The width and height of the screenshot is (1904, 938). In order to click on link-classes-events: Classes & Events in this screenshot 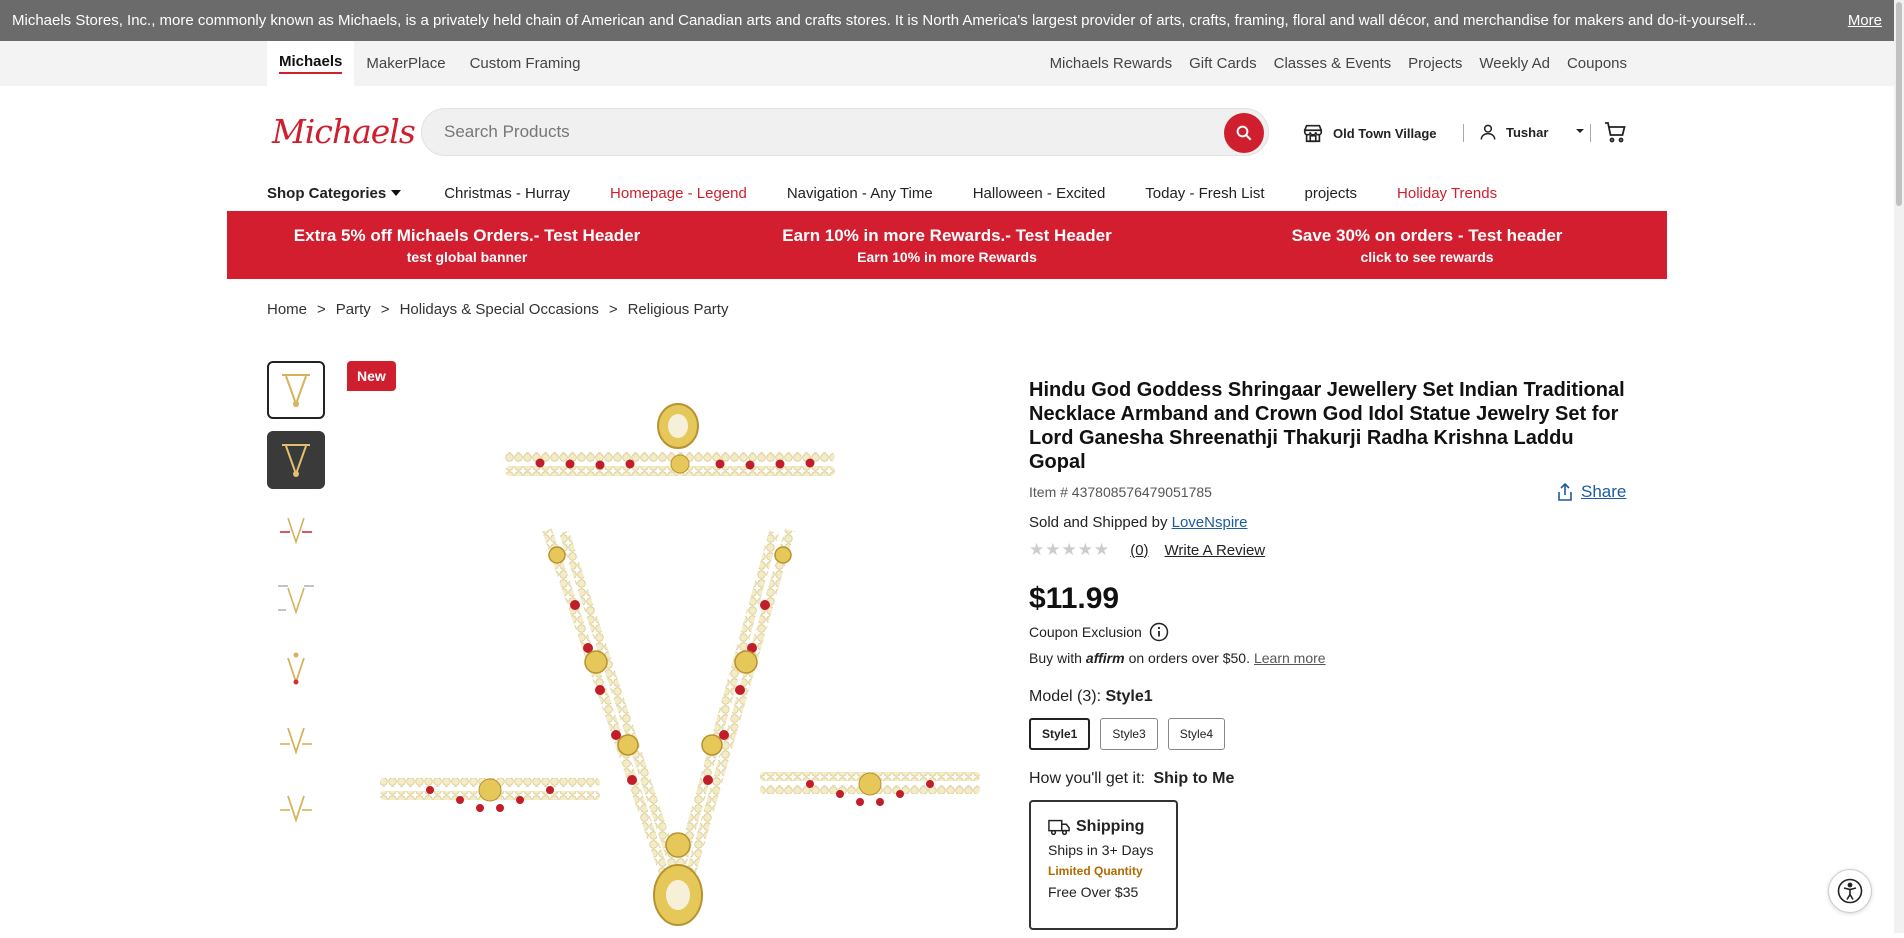, I will do `click(1333, 63)`.